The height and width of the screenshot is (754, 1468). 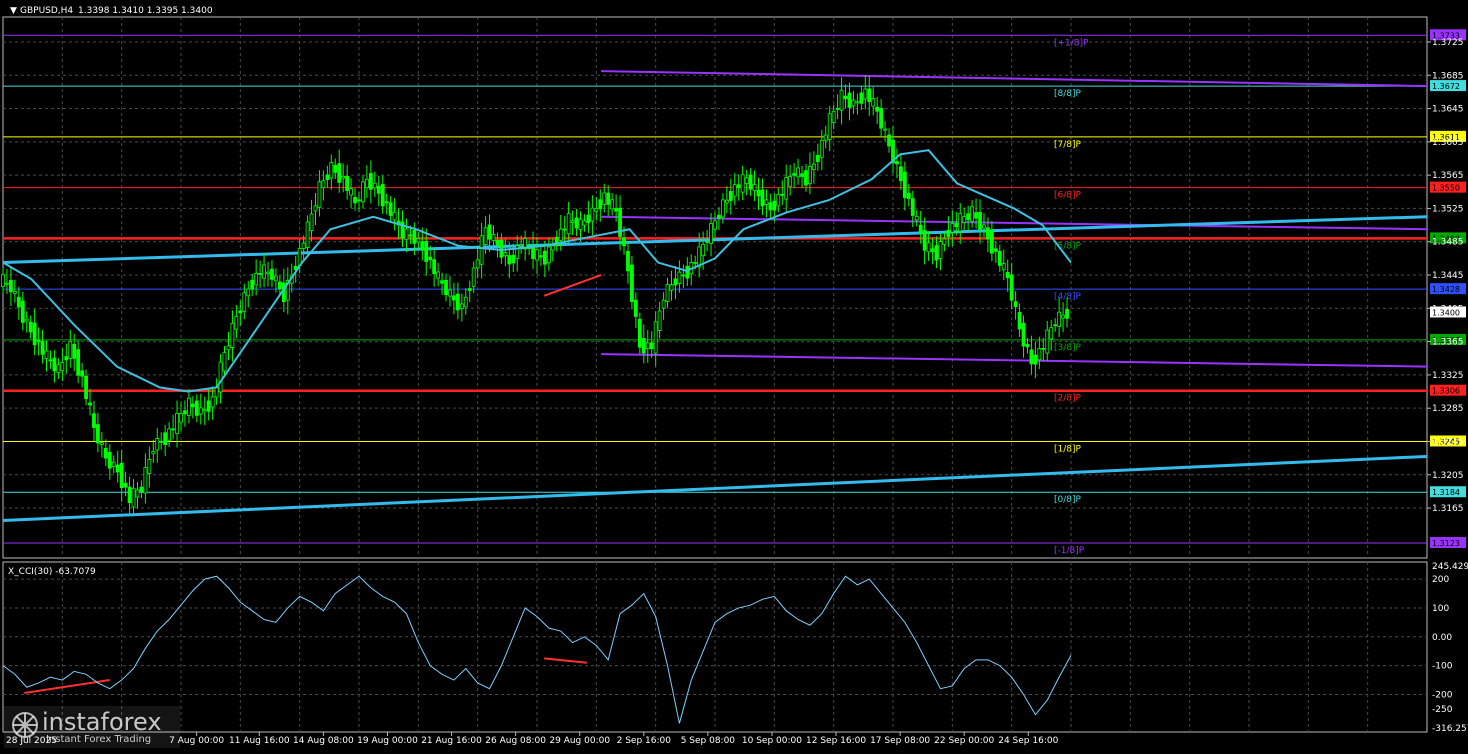 What do you see at coordinates (1068, 297) in the screenshot?
I see `murray-level-label: [4/8]P` at bounding box center [1068, 297].